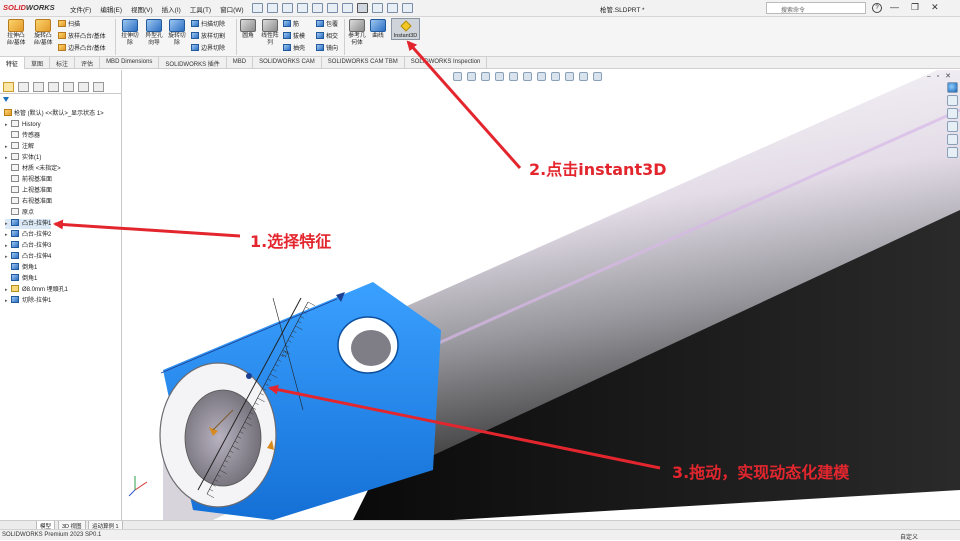 The height and width of the screenshot is (541, 960). What do you see at coordinates (291, 241) in the screenshot?
I see `annotation-step1: 1.选择特征` at bounding box center [291, 241].